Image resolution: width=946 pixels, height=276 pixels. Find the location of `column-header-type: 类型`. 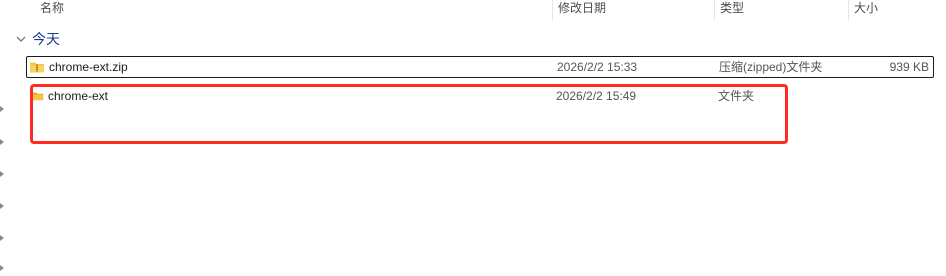

column-header-type: 类型 is located at coordinates (781, 10).